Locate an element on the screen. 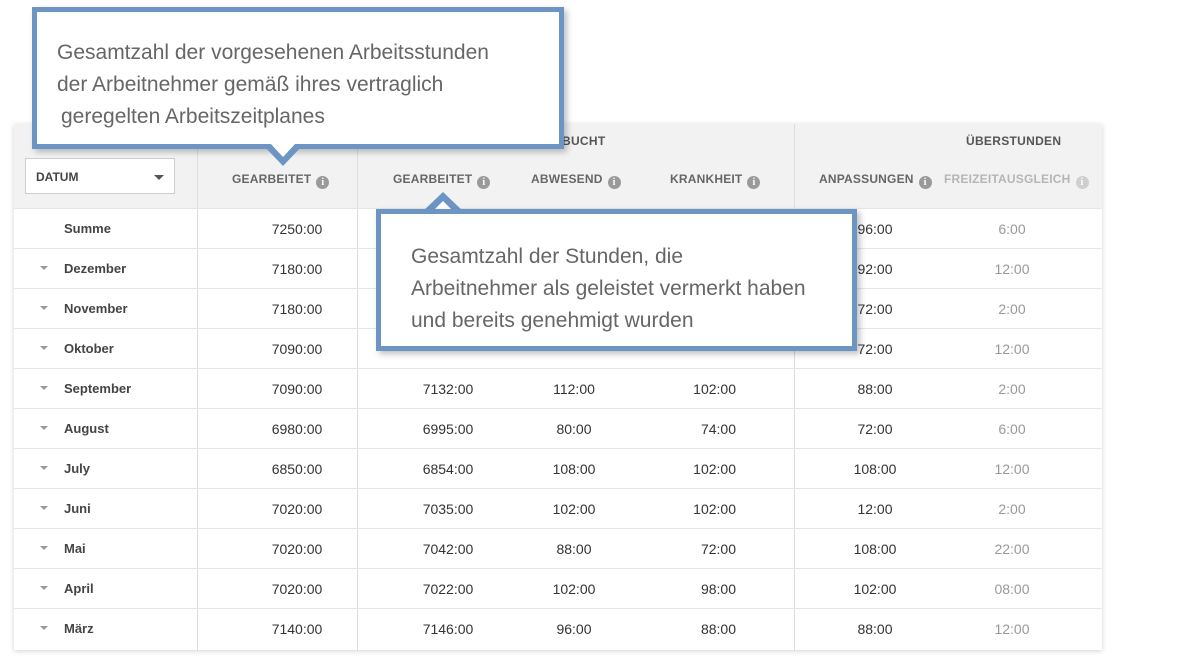 This screenshot has width=1184, height=672. table-row: Juni 7020:00 7035:00 102:00 102:00 12:00 2:00 is located at coordinates (558, 508).